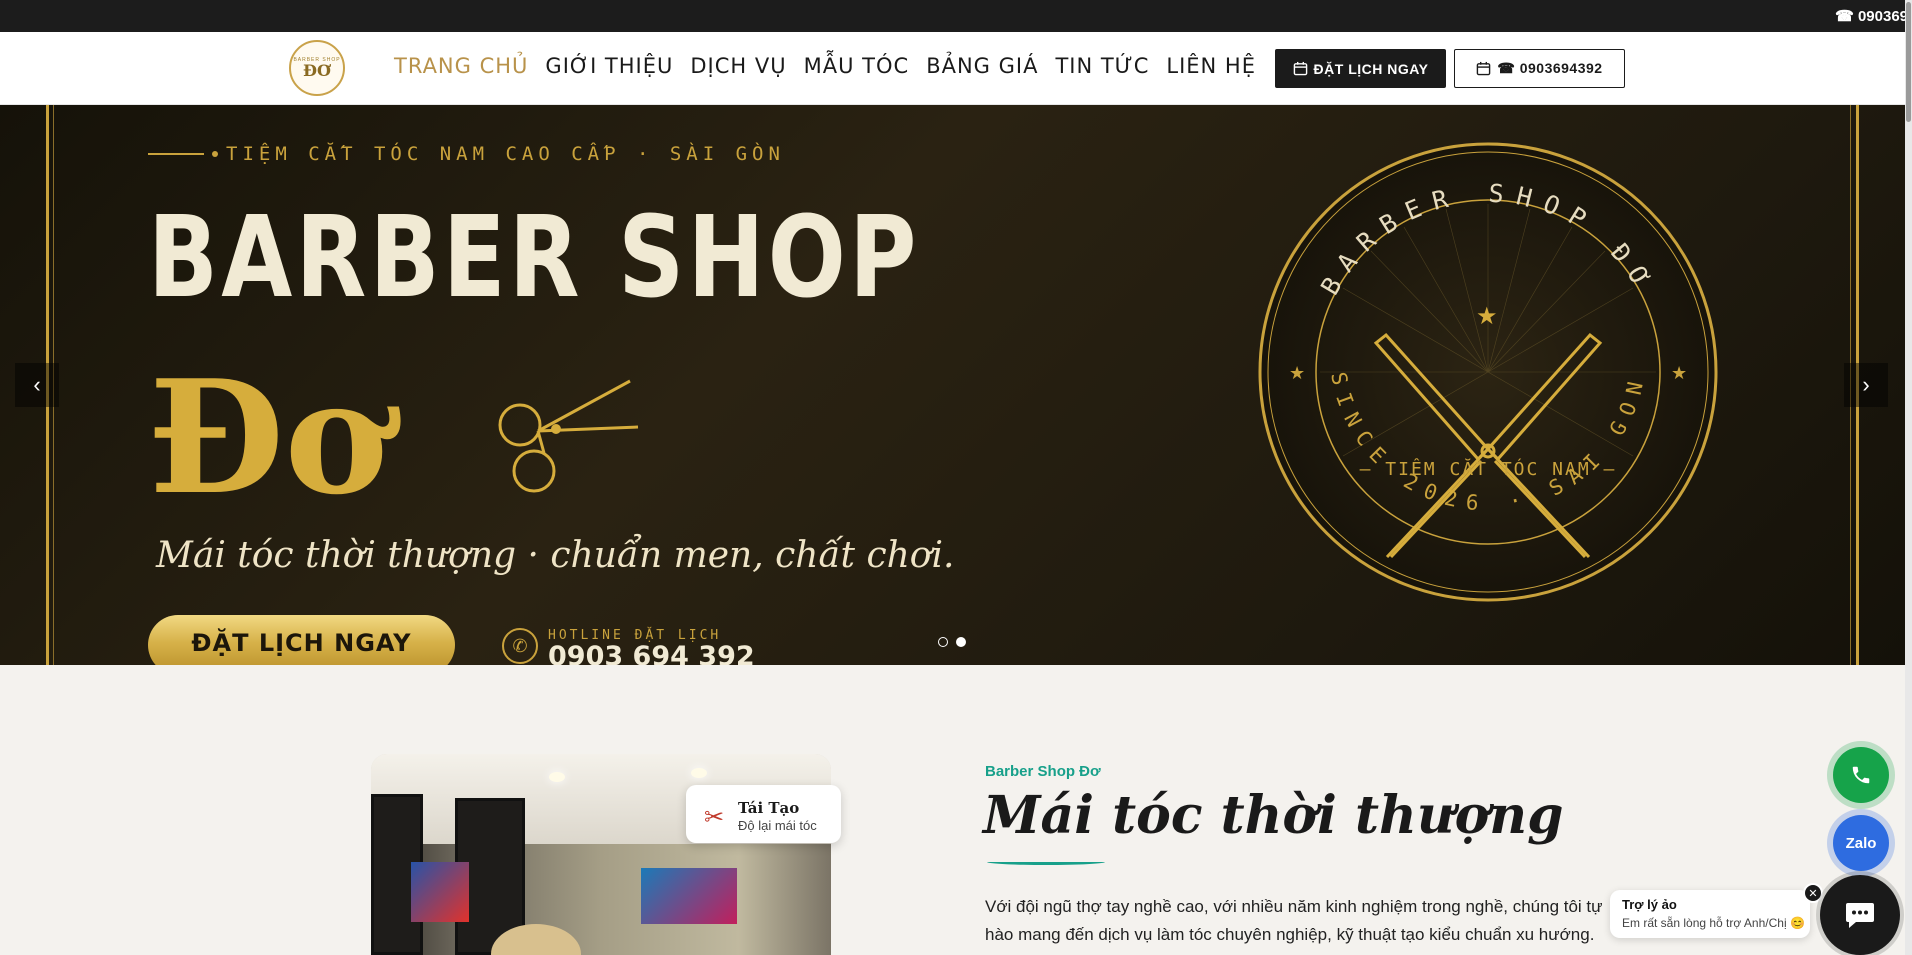  Describe the element at coordinates (1908, 477) in the screenshot. I see `page-scrollbar` at that location.